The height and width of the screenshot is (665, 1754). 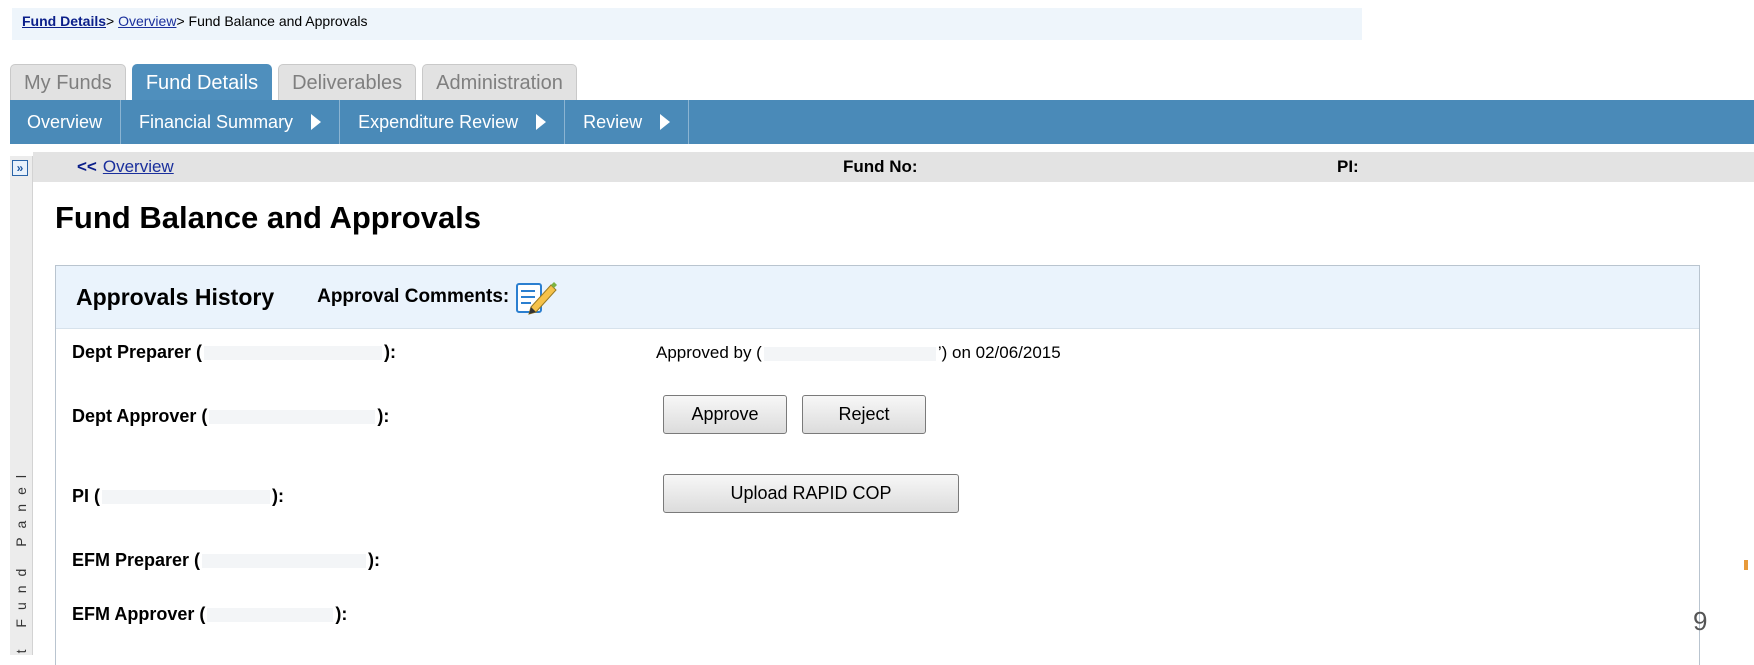 What do you see at coordinates (725, 414) in the screenshot?
I see `approve-button: Approve` at bounding box center [725, 414].